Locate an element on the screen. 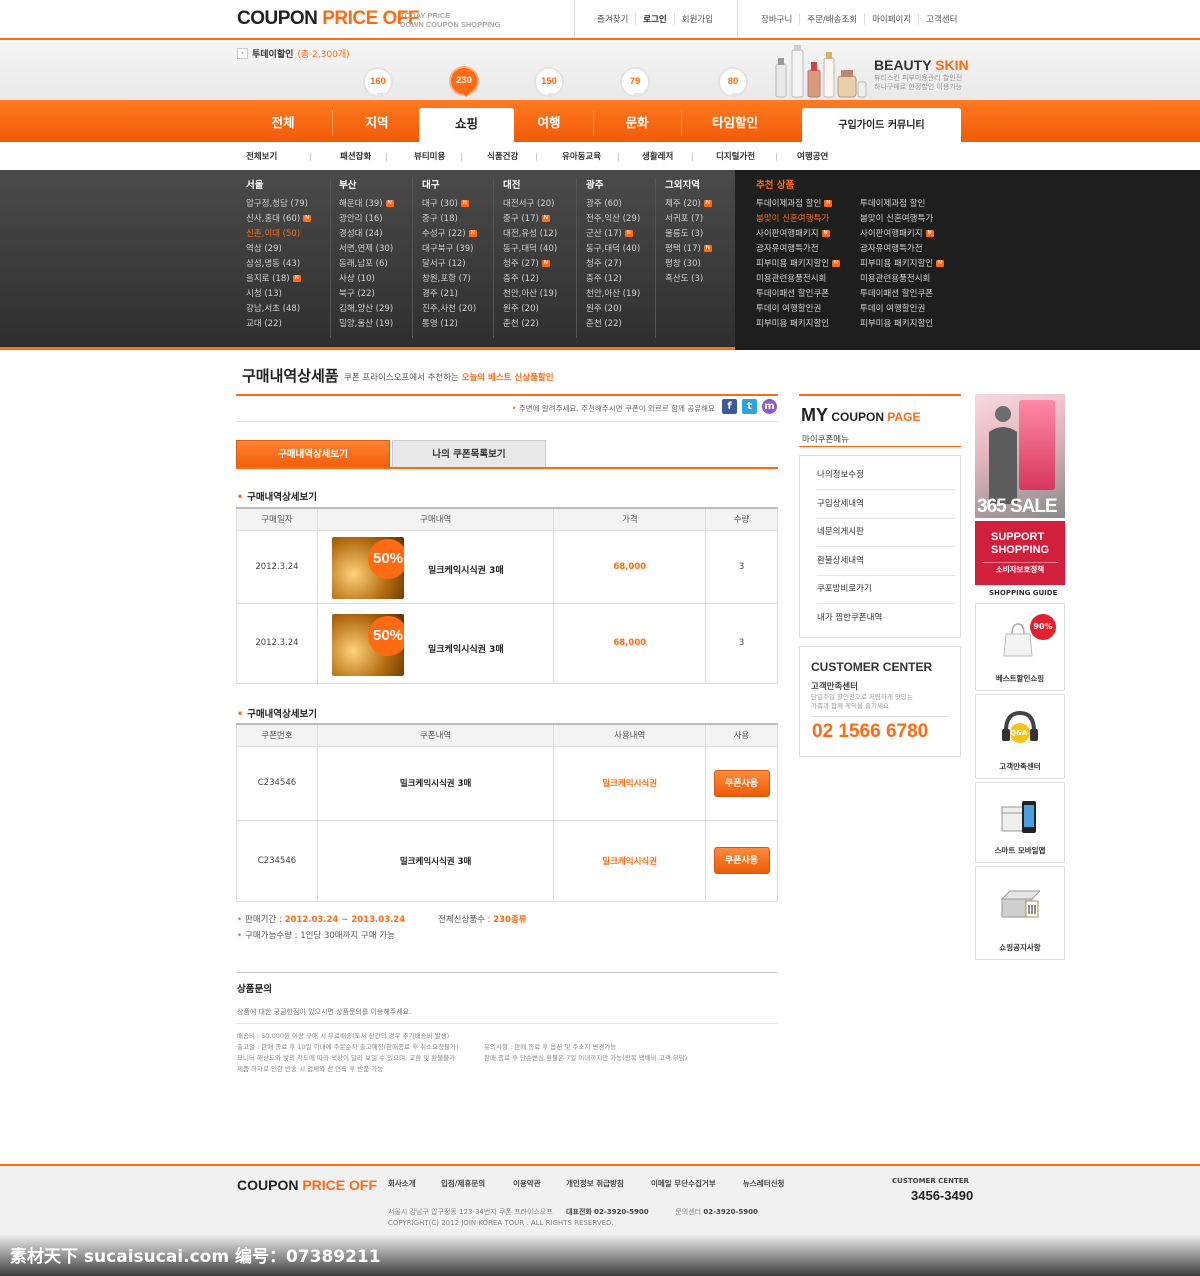 The image size is (1200, 1276). footer-link-partnership: 입점/제휴문의 is located at coordinates (463, 1183).